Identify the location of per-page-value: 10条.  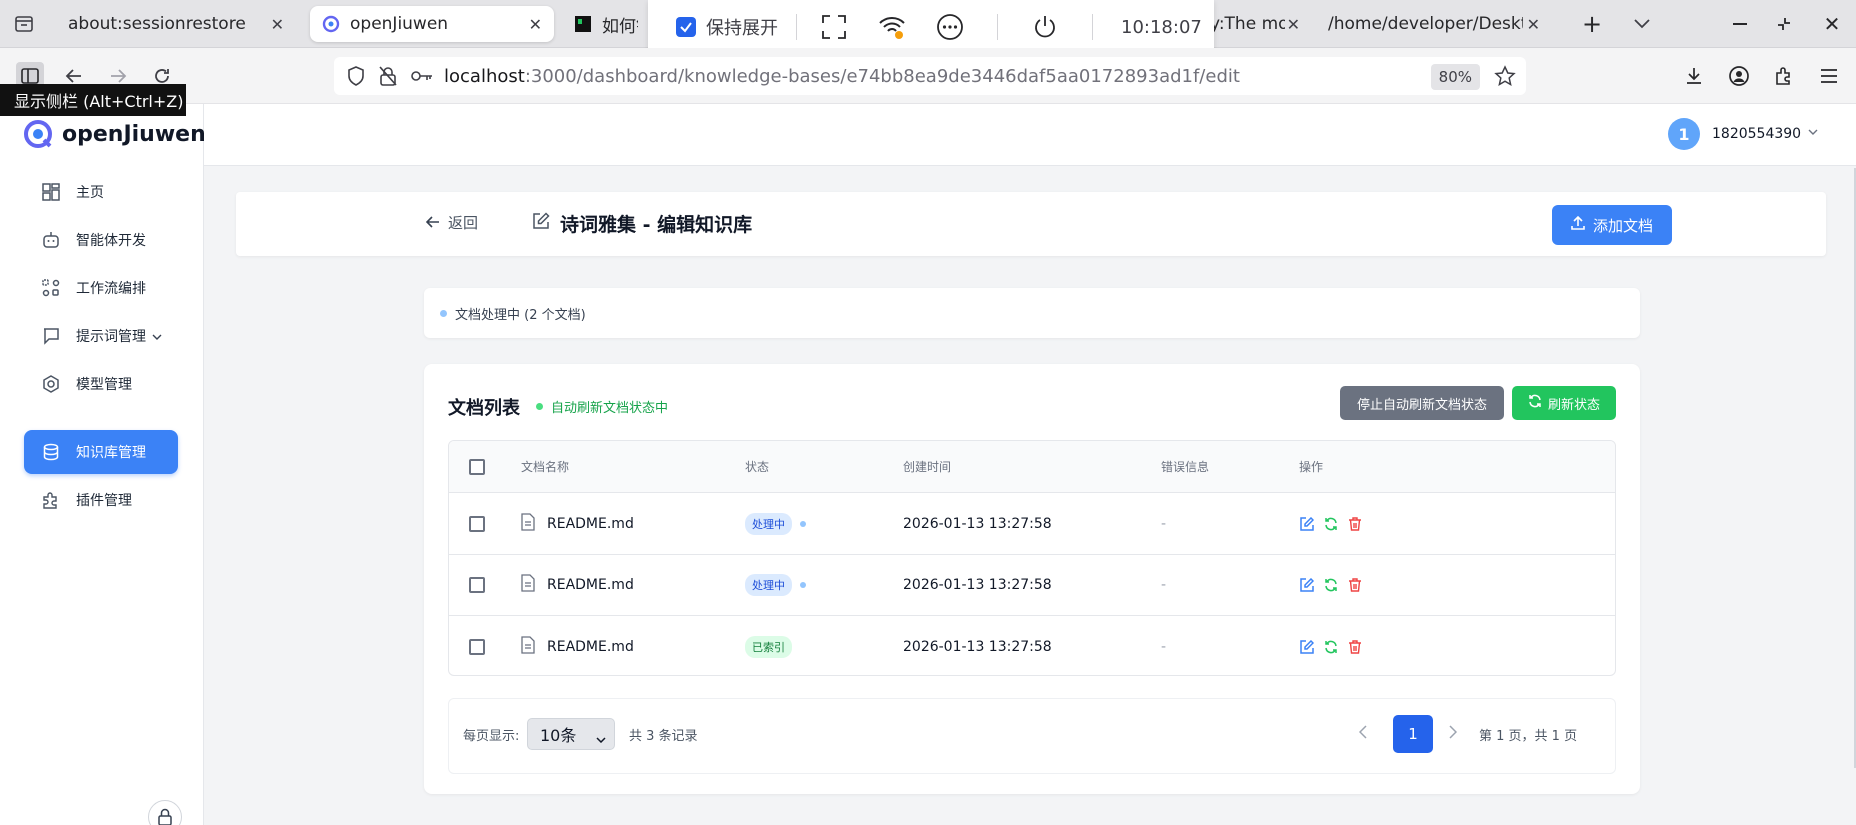
(558, 735).